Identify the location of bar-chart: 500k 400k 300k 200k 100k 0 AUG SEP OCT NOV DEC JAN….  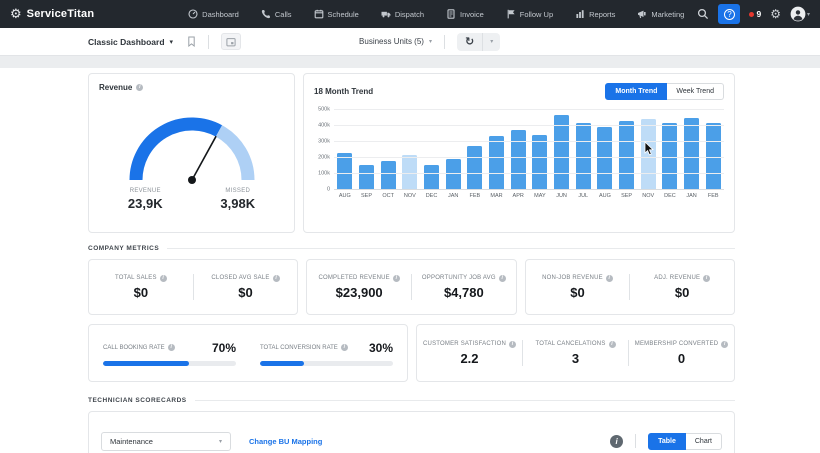
(519, 152).